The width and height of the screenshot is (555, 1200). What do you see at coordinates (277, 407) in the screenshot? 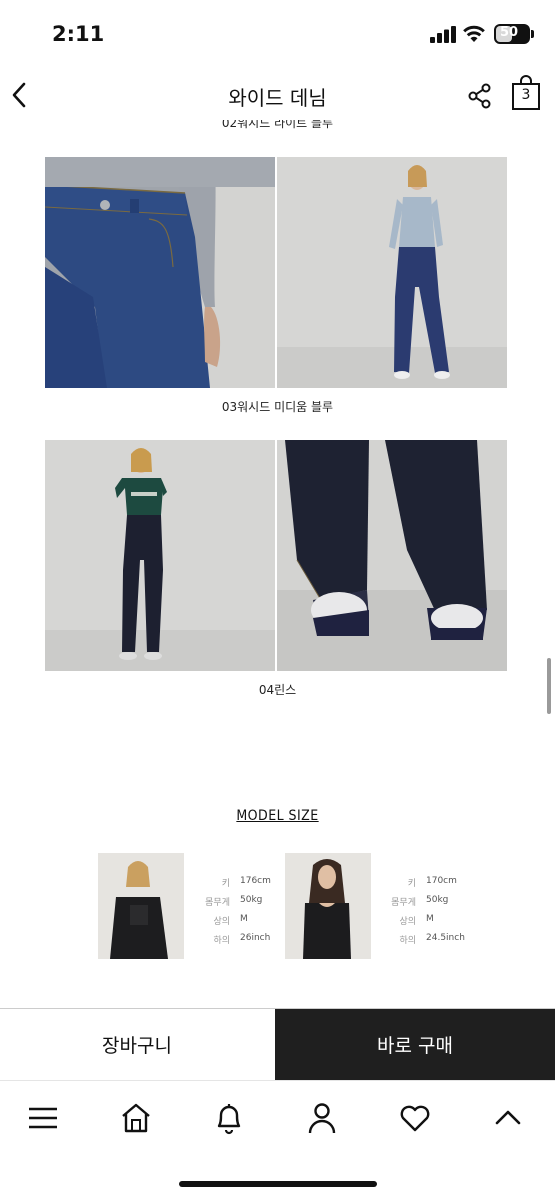
I see `color-caption-washed-medium-blue: 03워시드 미디움 블루` at bounding box center [277, 407].